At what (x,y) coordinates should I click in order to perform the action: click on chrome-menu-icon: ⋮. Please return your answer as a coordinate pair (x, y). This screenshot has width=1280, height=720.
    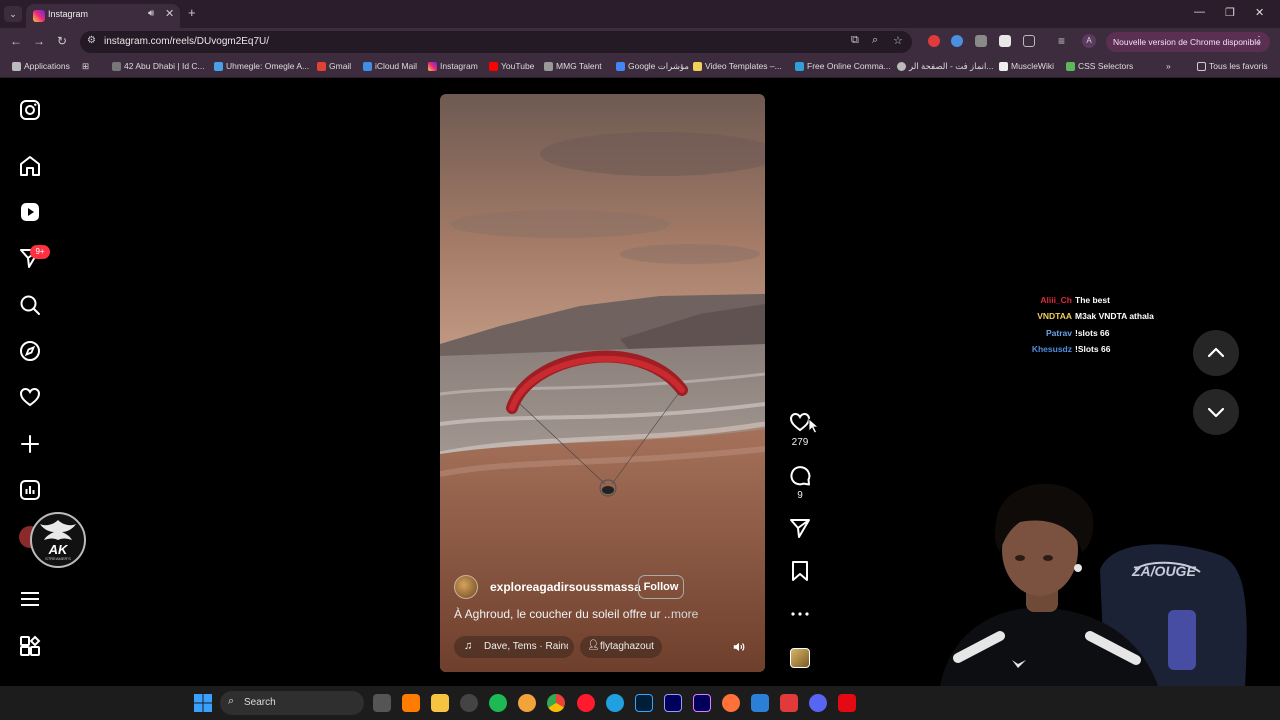
    Looking at the image, I should click on (1259, 40).